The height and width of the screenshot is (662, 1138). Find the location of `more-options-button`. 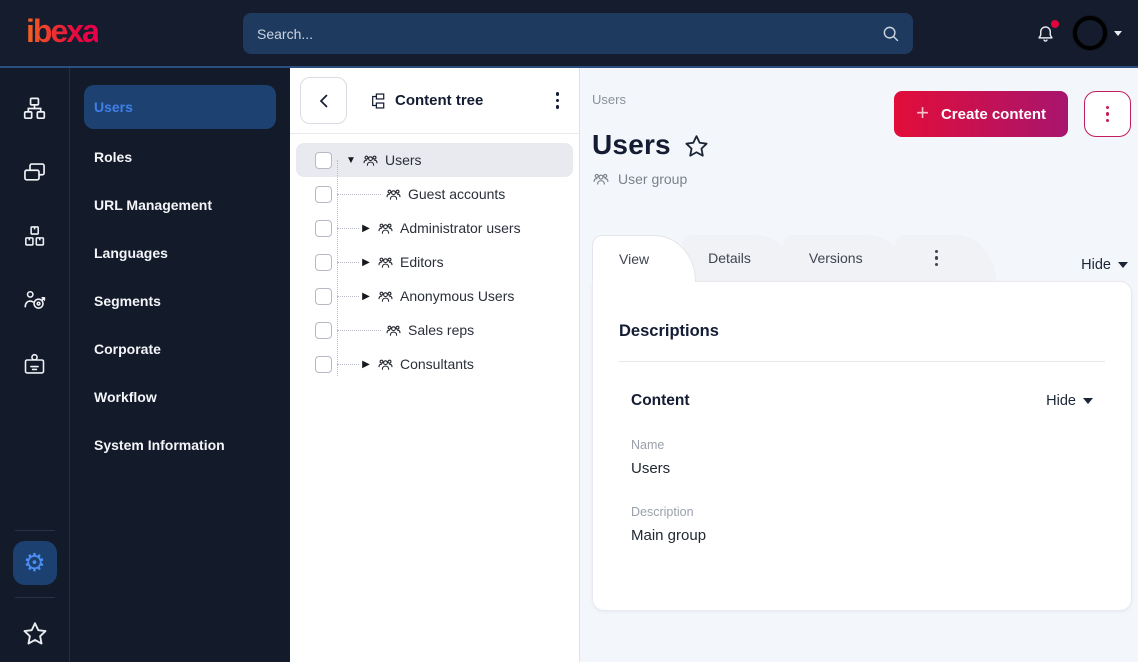

more-options-button is located at coordinates (1107, 114).